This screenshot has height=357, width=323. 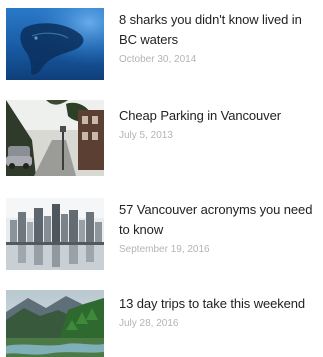 I want to click on article-date: October 30, 2014, so click(x=158, y=59).